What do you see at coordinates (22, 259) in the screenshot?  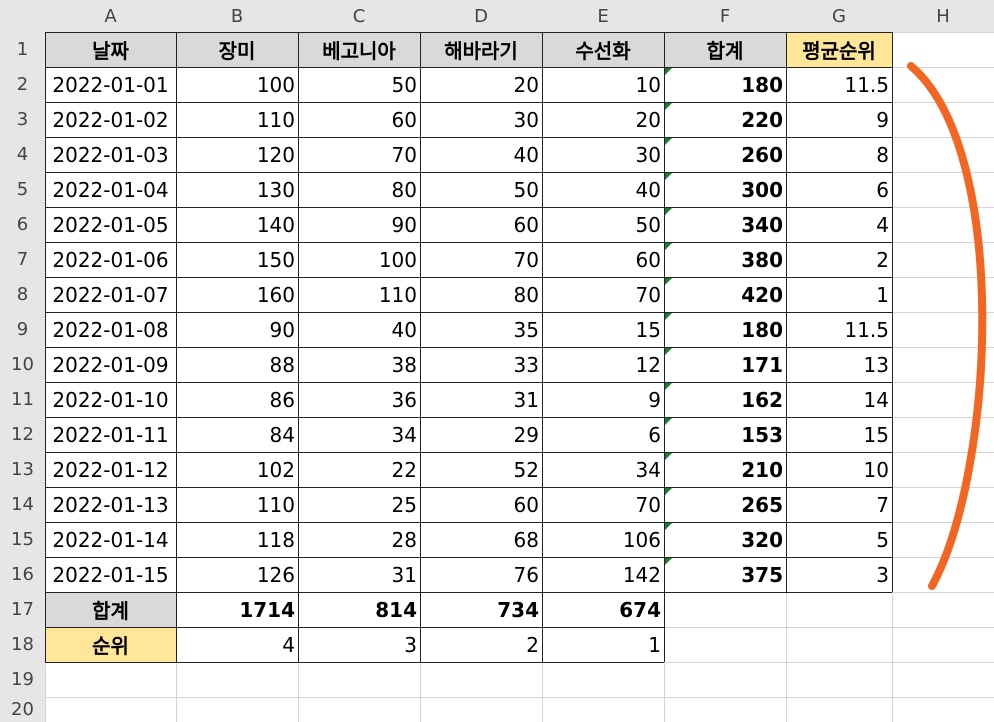 I see `row-header-7: 7` at bounding box center [22, 259].